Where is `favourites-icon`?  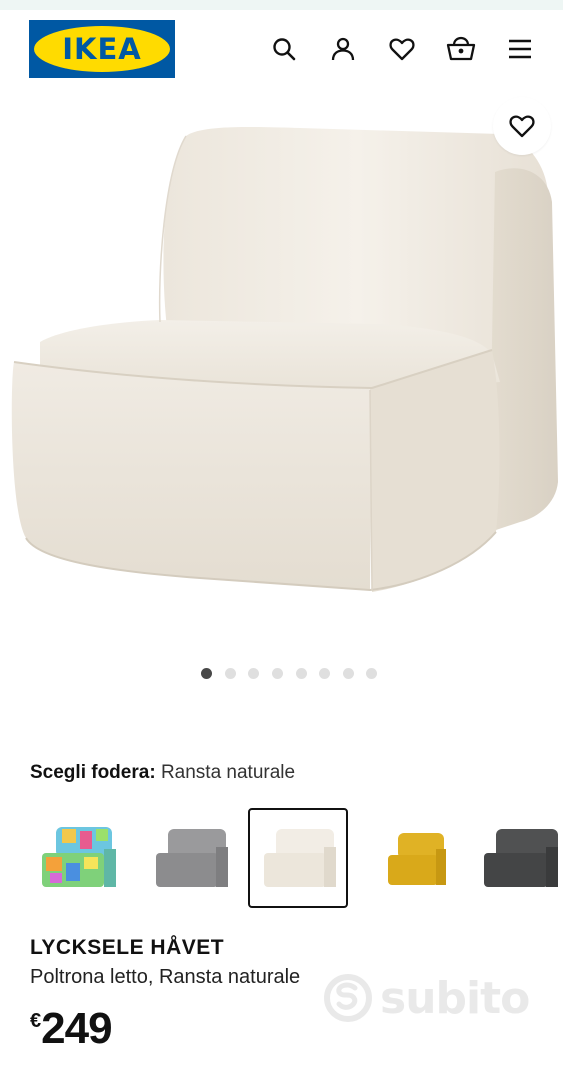
favourites-icon is located at coordinates (402, 49).